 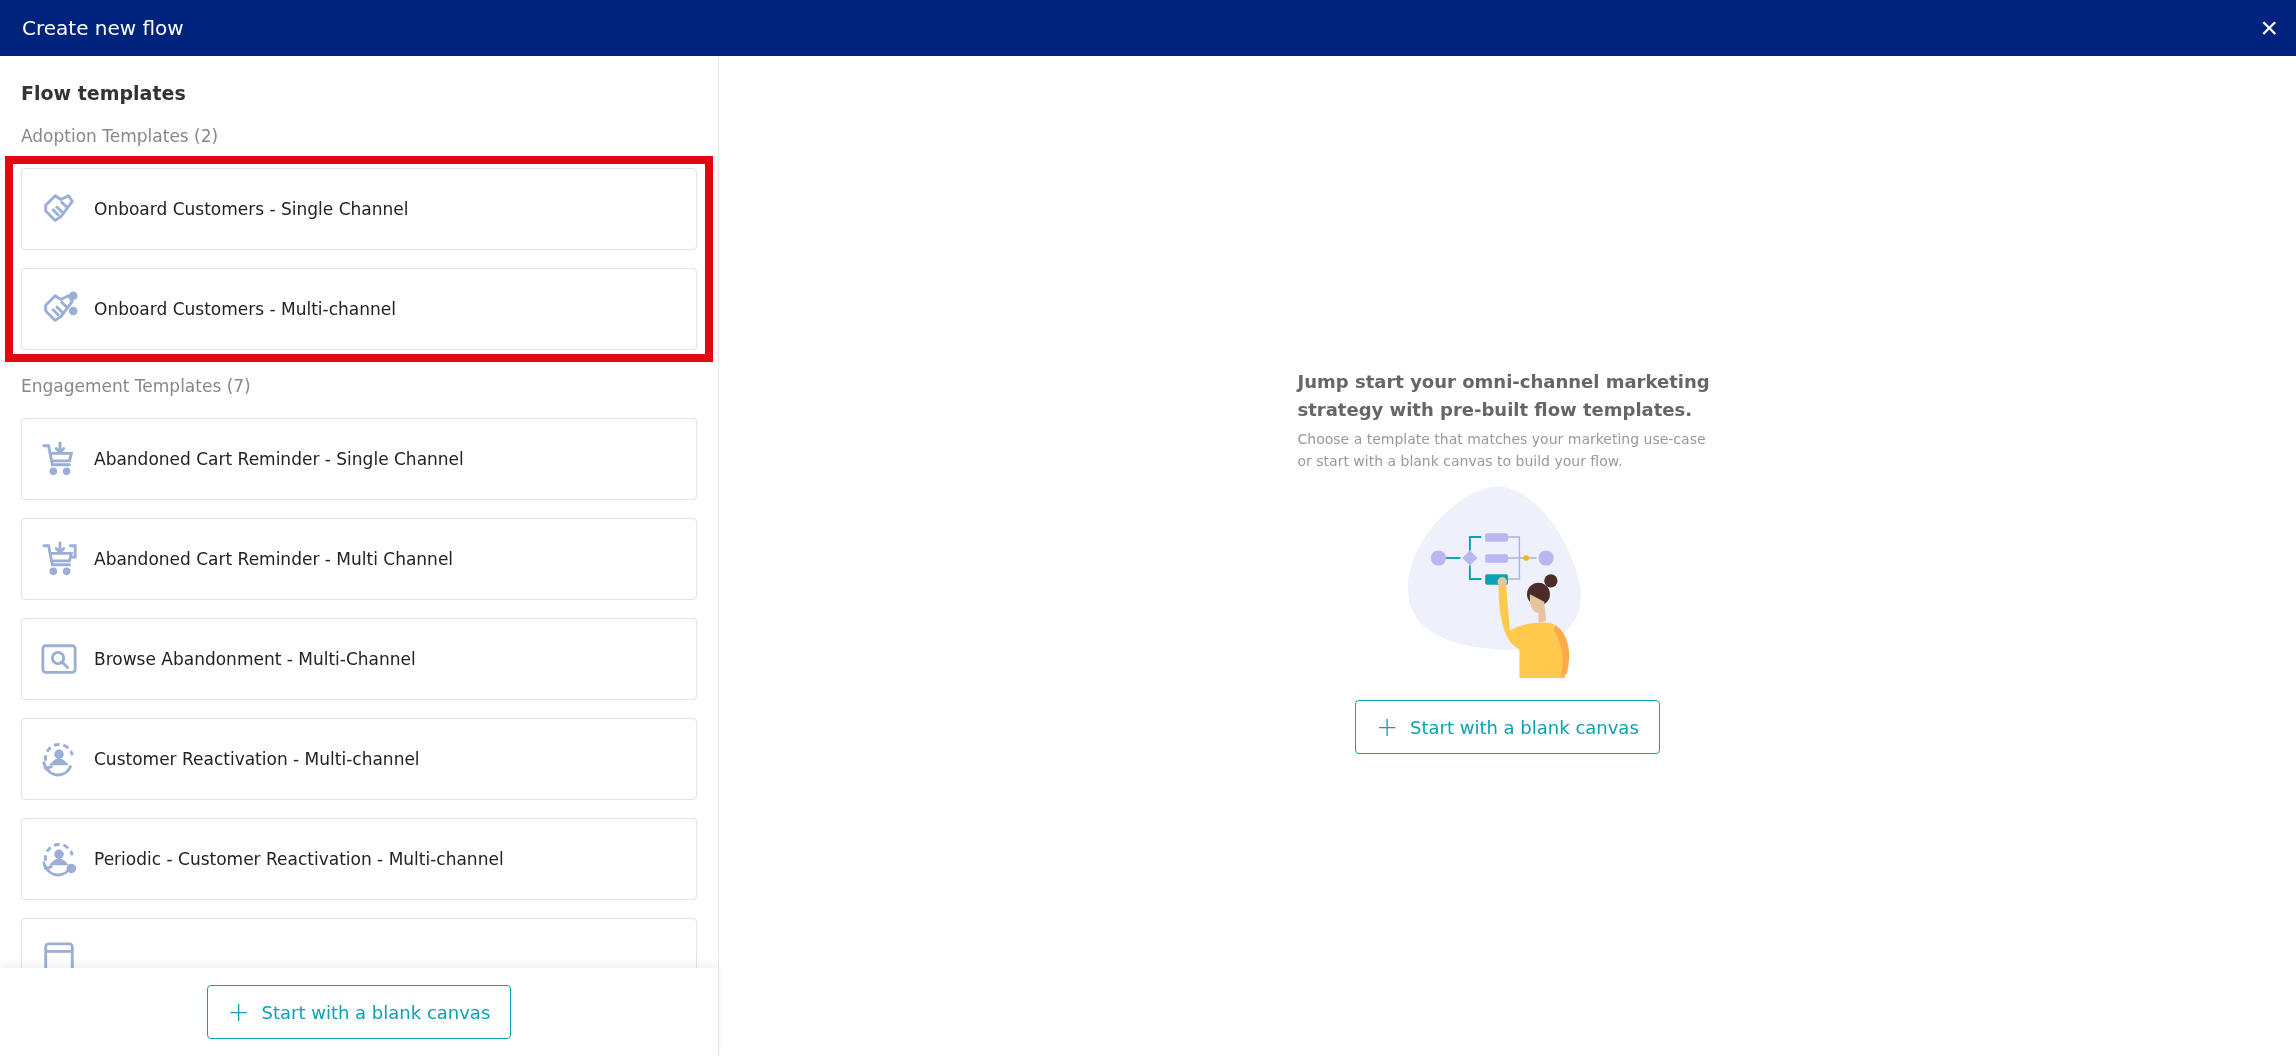 What do you see at coordinates (359, 559) in the screenshot?
I see `template-card: Abandoned Cart Reminder - Multi Channel` at bounding box center [359, 559].